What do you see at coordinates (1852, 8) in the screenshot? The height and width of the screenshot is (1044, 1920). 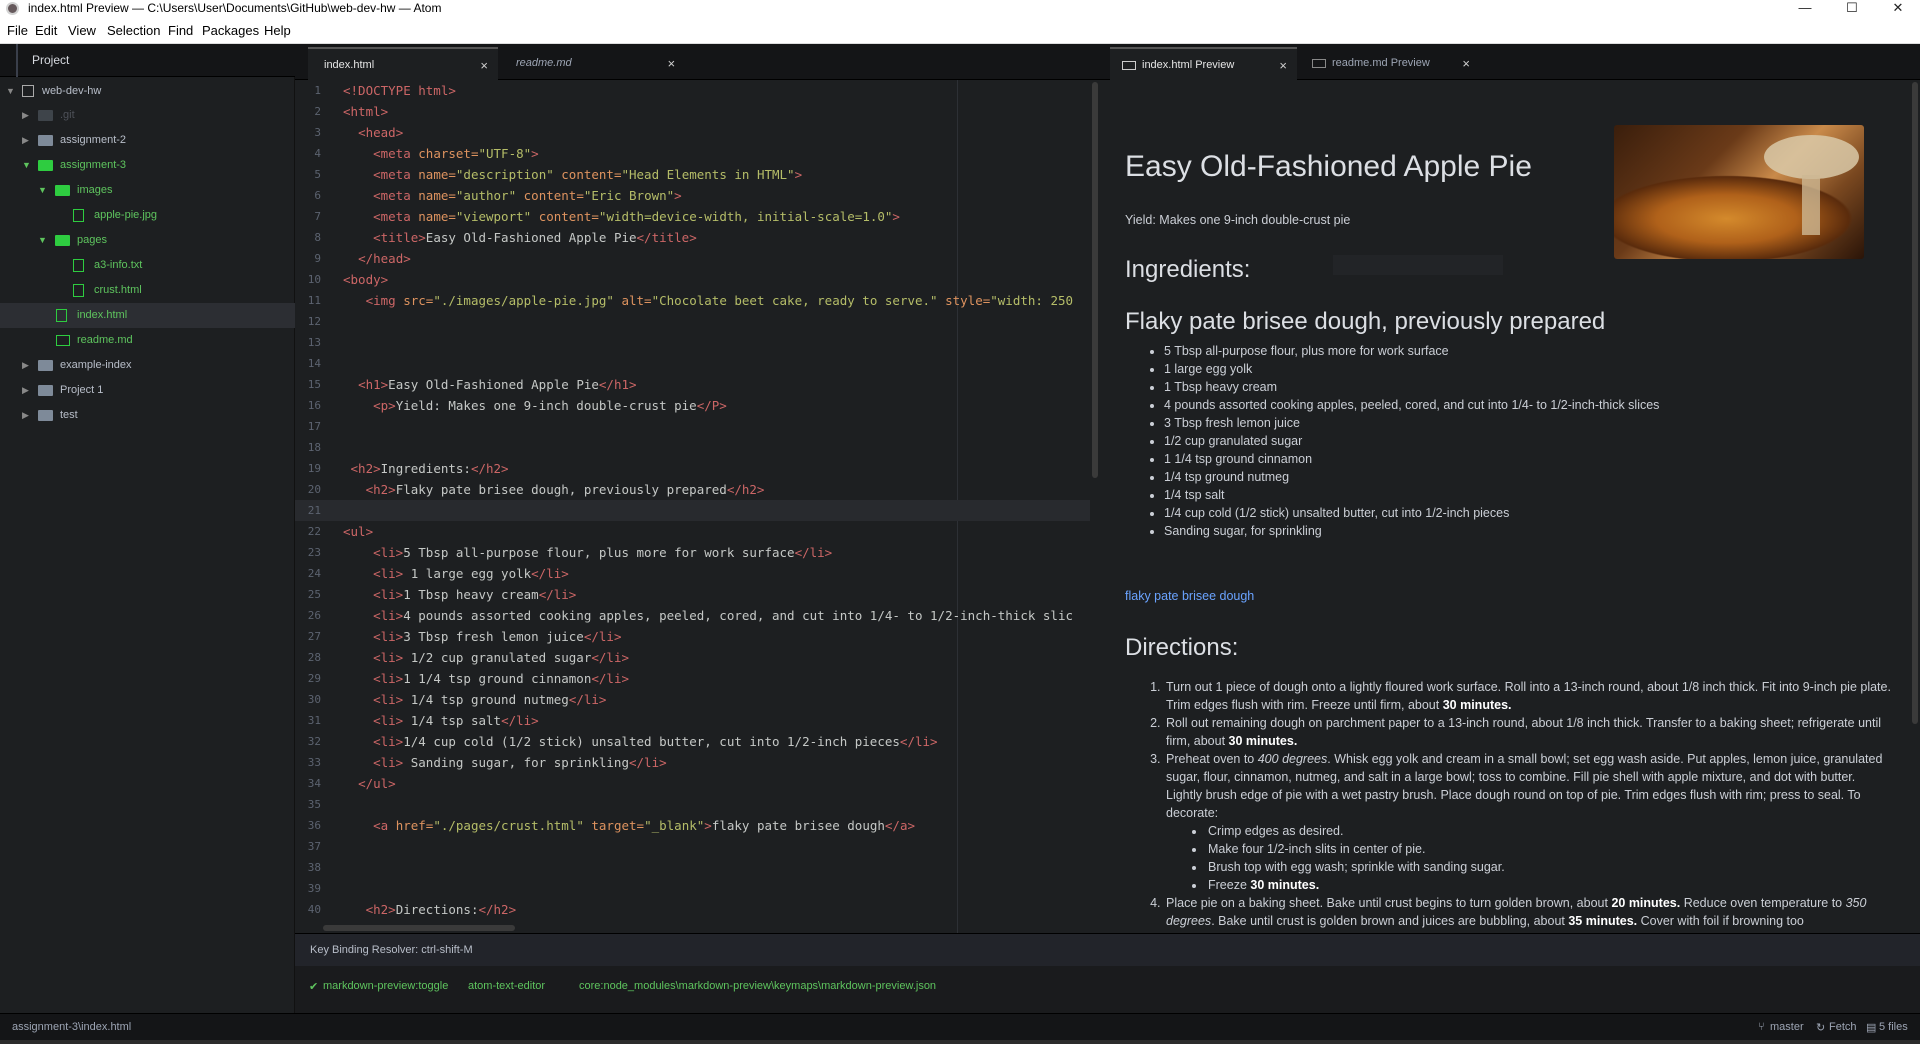 I see `maximize-button: ☐` at bounding box center [1852, 8].